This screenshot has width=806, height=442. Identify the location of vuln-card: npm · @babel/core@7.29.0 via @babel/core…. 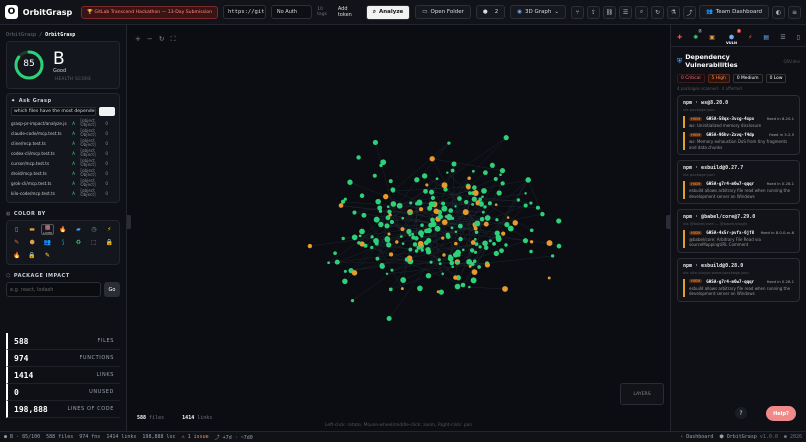
(738, 231).